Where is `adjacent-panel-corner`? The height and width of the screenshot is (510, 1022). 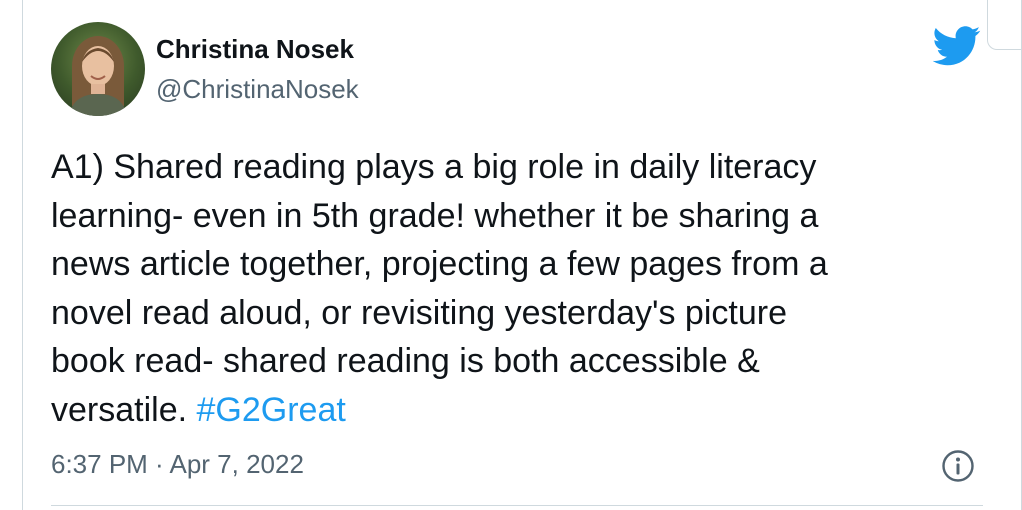 adjacent-panel-corner is located at coordinates (1004, 25).